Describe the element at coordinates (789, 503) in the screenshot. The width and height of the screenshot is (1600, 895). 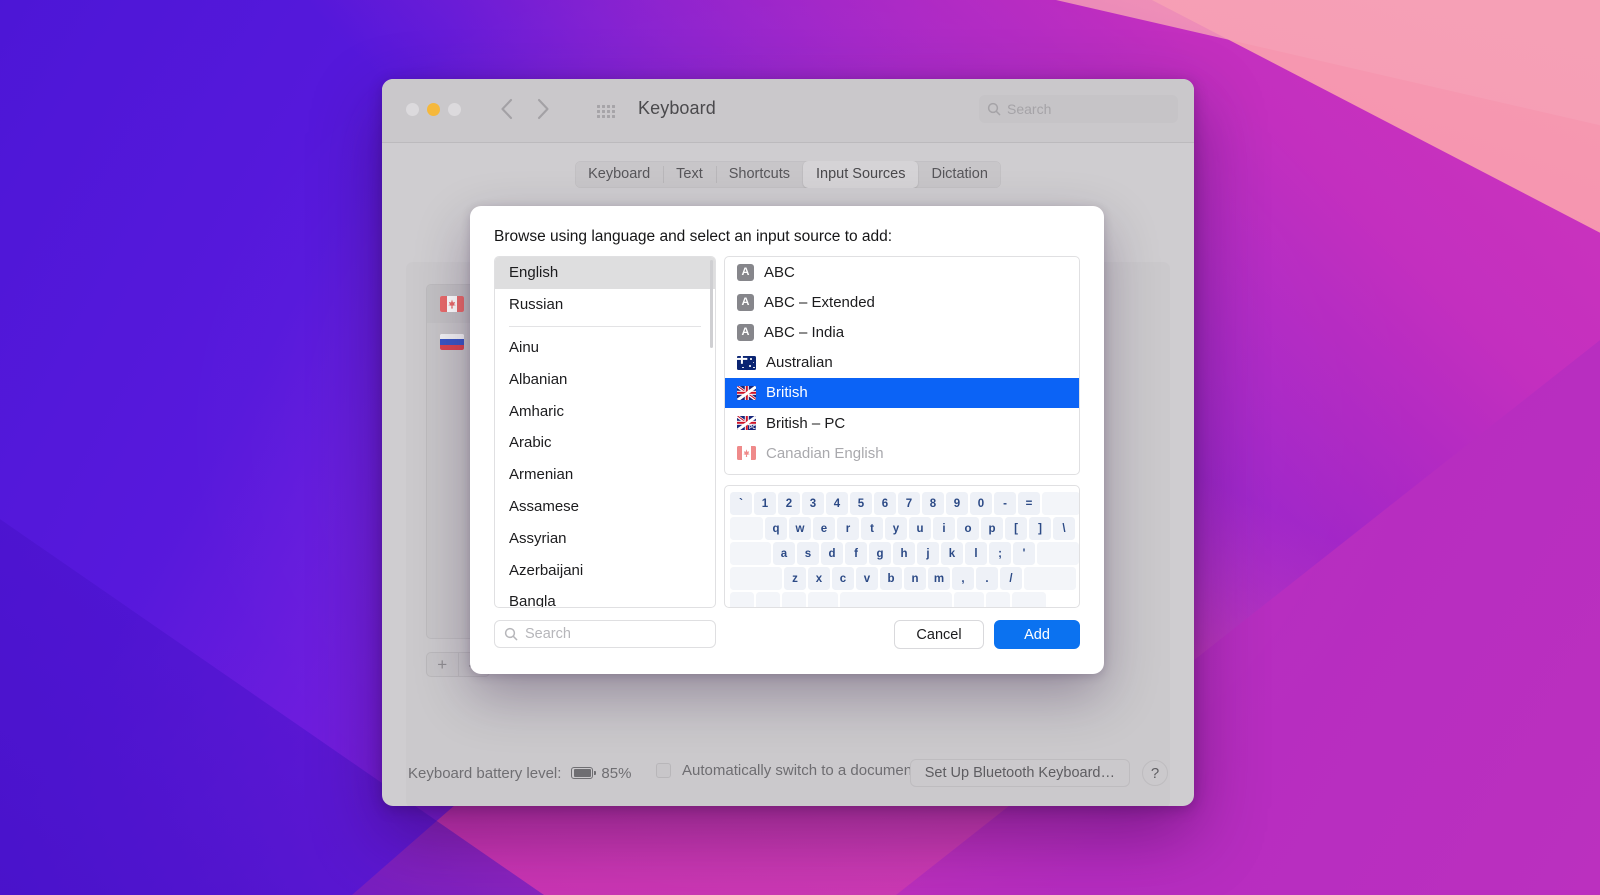
I see `key-2: 2` at that location.